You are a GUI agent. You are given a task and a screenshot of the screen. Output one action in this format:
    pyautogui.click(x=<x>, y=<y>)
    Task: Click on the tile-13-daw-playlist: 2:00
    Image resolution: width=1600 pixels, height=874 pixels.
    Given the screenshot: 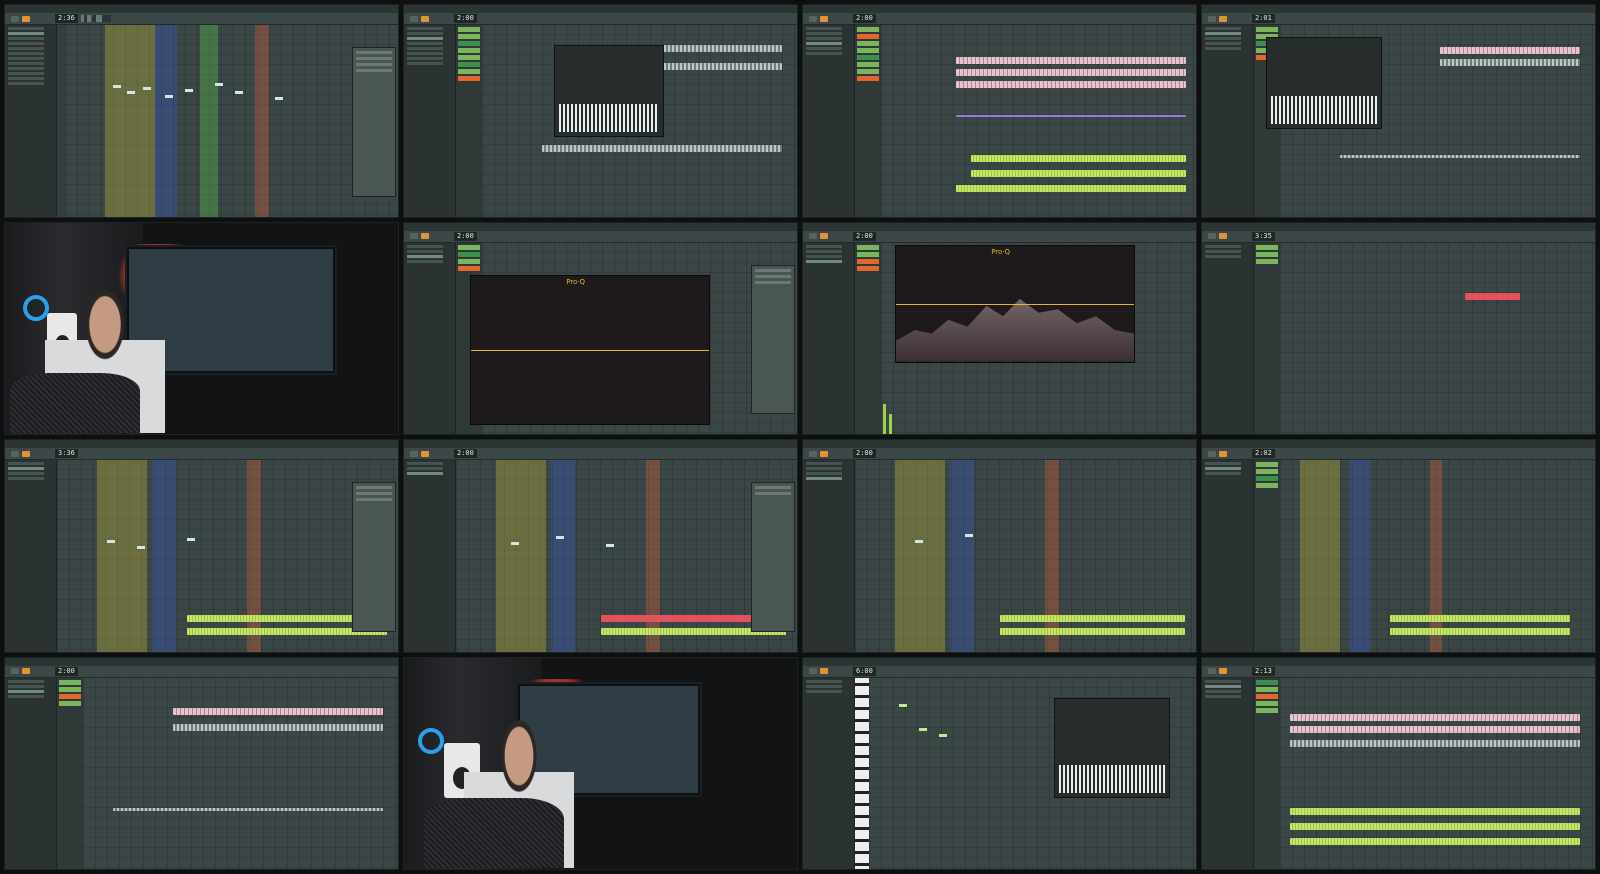 What is the action you would take?
    pyautogui.click(x=201, y=763)
    